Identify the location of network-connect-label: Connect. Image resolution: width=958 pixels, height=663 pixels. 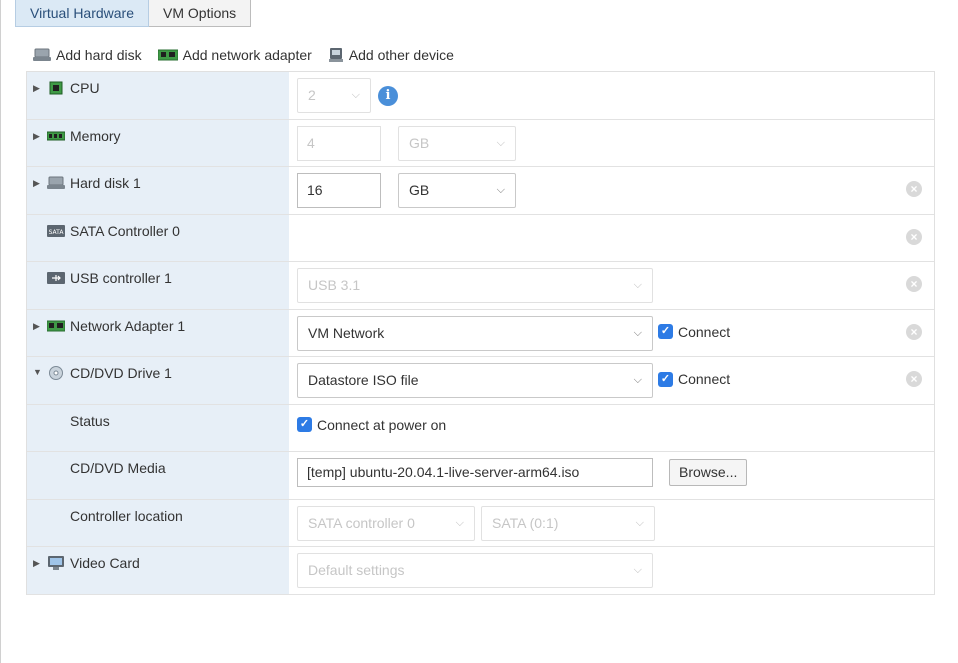
(704, 331).